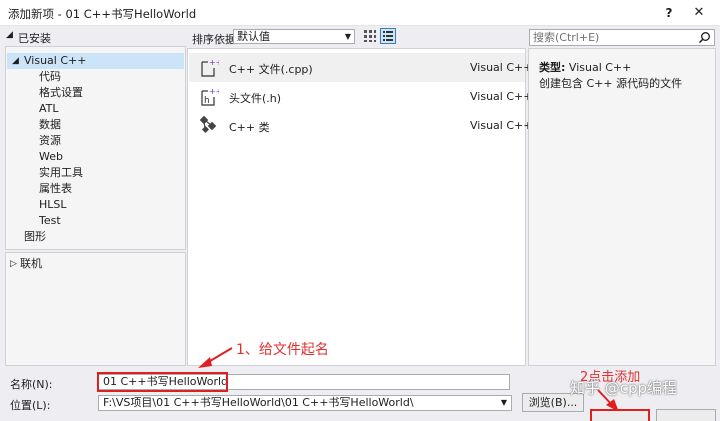  What do you see at coordinates (31, 384) in the screenshot?
I see `name-label: 名称(N):` at bounding box center [31, 384].